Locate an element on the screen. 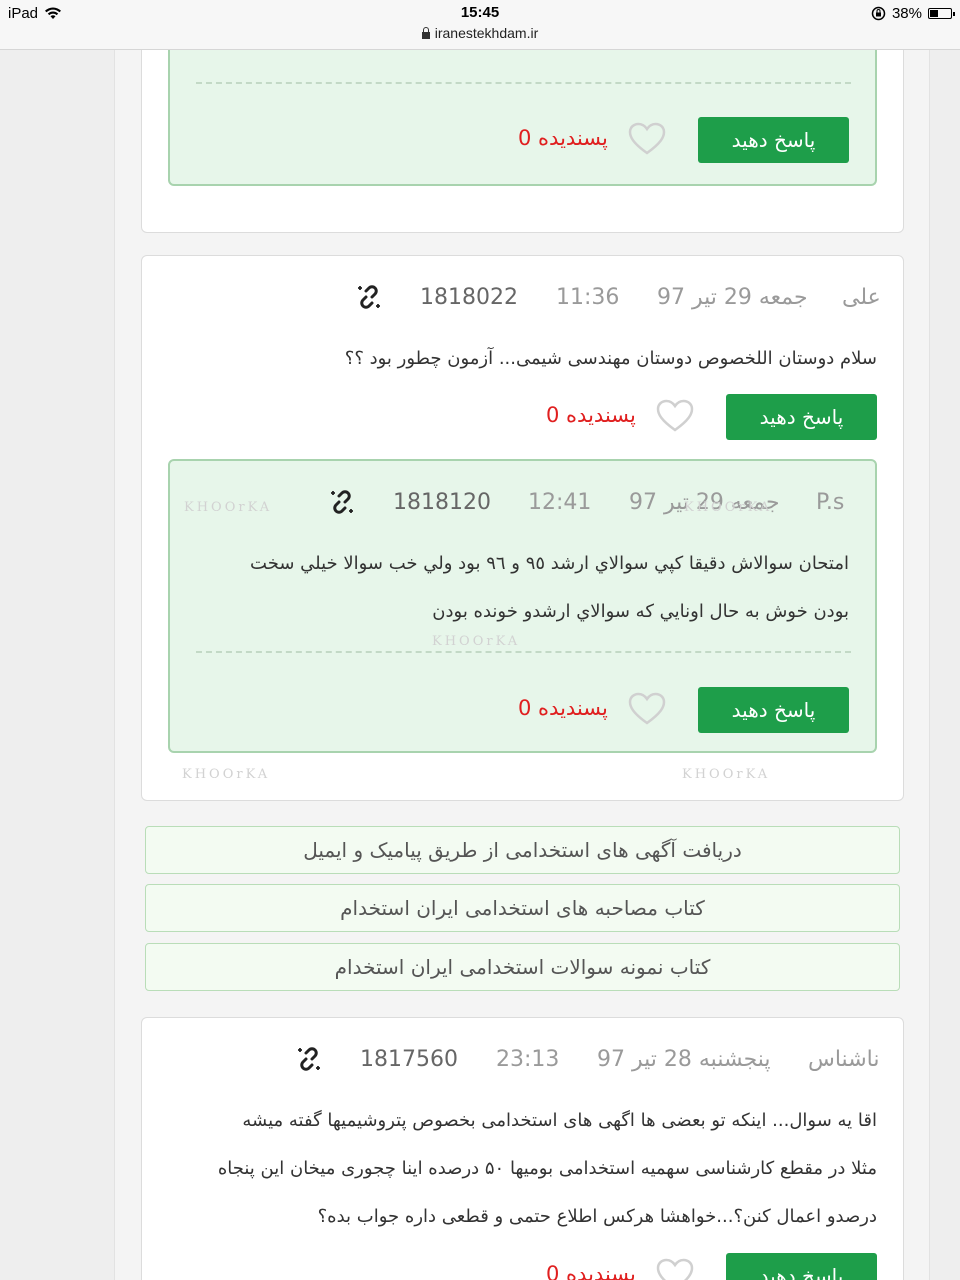  comment-time: 23:13 is located at coordinates (528, 1059).